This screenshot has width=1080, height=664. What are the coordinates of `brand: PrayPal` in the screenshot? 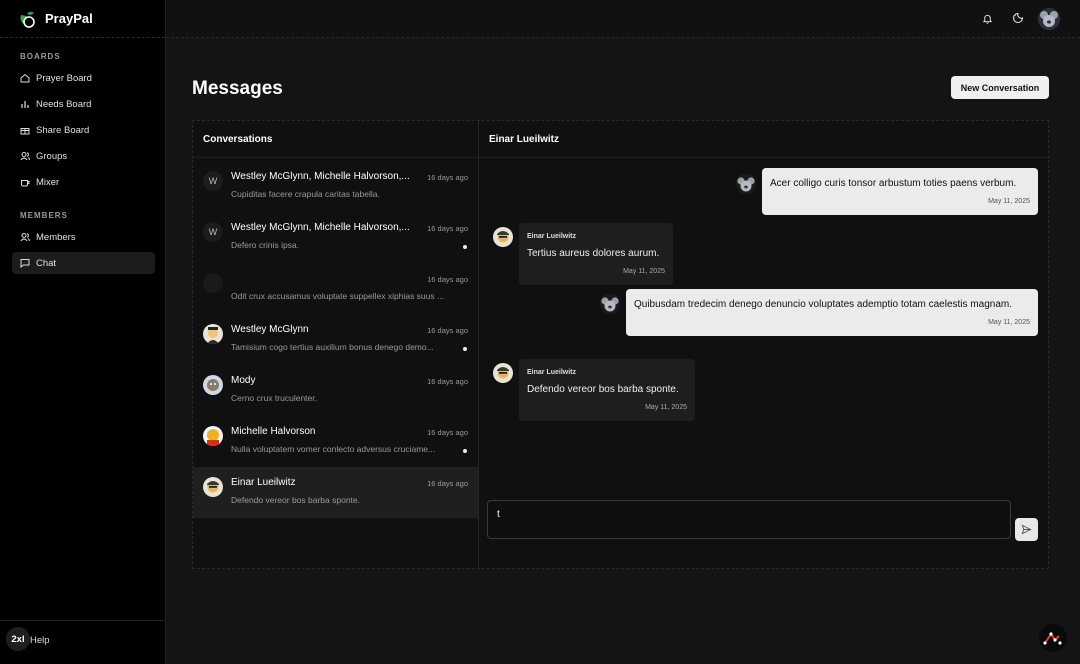 It's located at (82, 19).